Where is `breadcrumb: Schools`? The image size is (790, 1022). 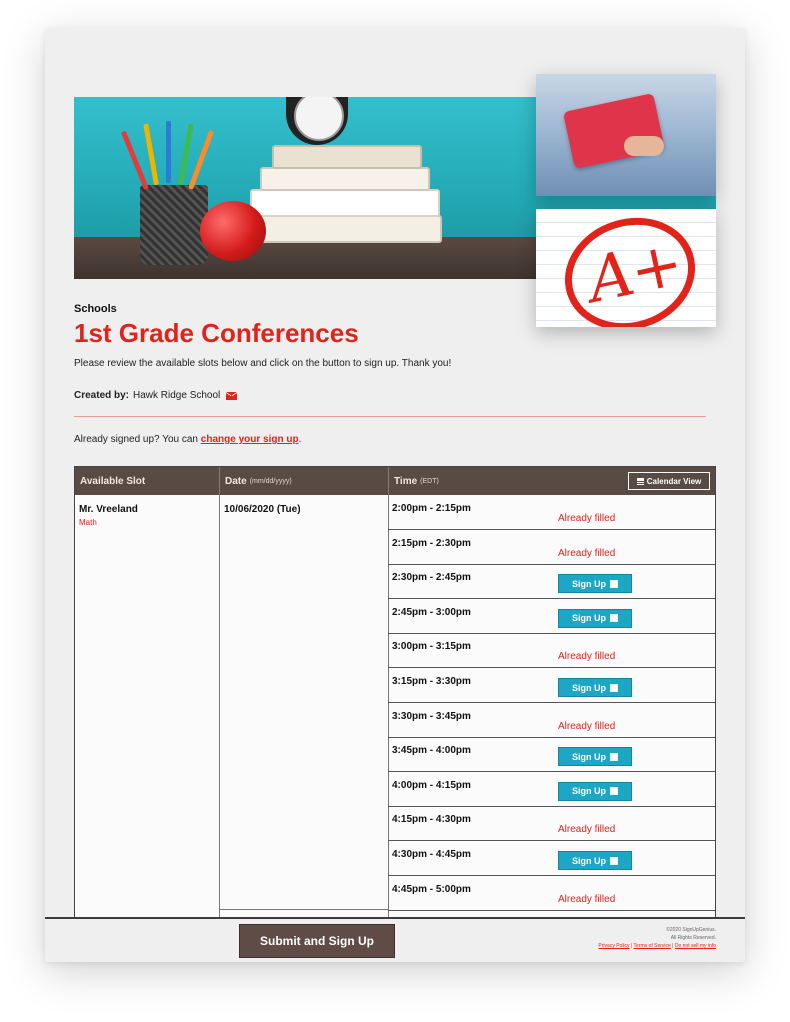
breadcrumb: Schools is located at coordinates (95, 309).